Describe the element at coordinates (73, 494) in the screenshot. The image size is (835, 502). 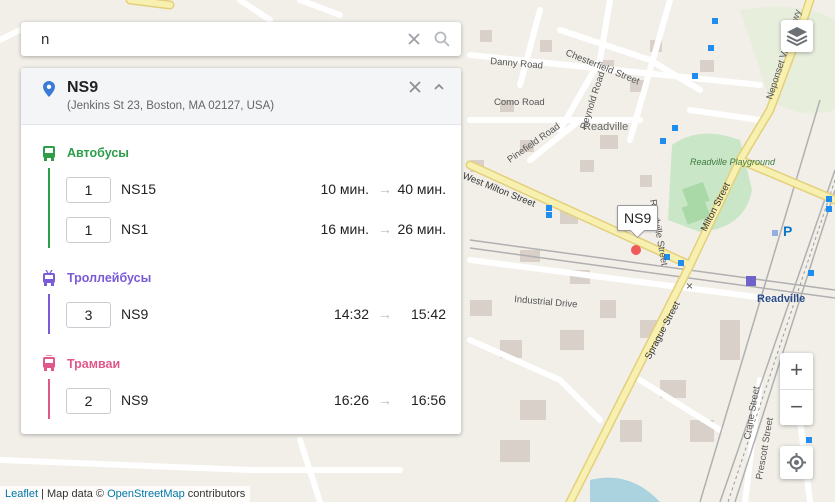
I see `attribution-separator: | Map data ©` at that location.